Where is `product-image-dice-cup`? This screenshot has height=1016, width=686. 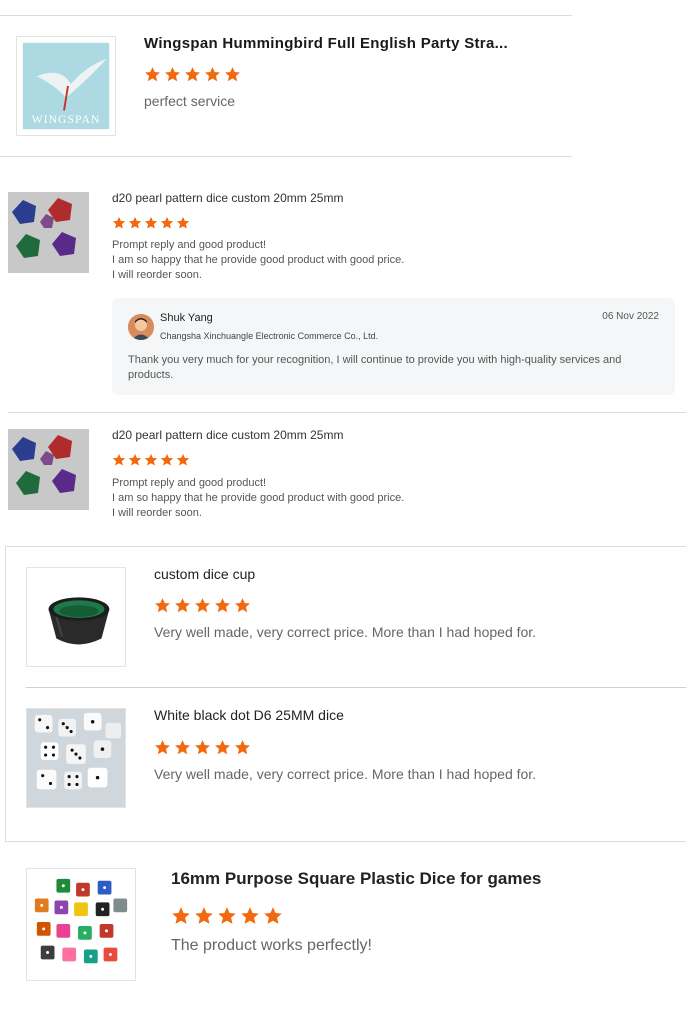 product-image-dice-cup is located at coordinates (76, 617).